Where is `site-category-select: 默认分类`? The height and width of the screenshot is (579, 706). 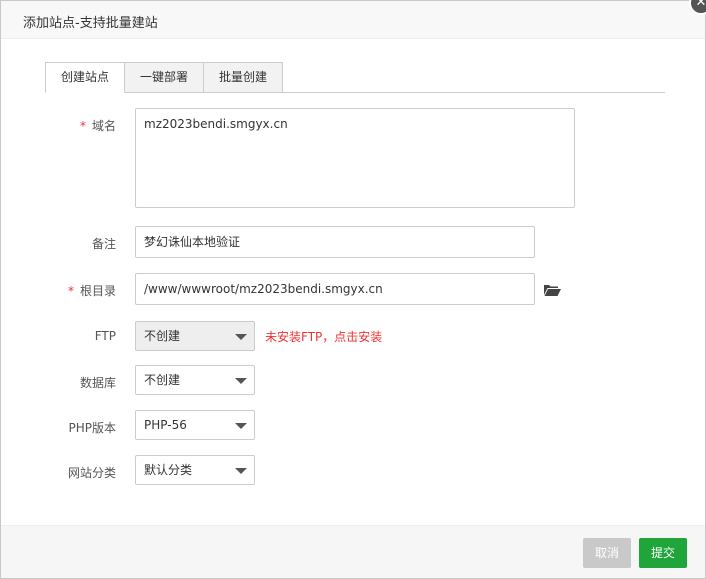
site-category-select: 默认分类 is located at coordinates (195, 470).